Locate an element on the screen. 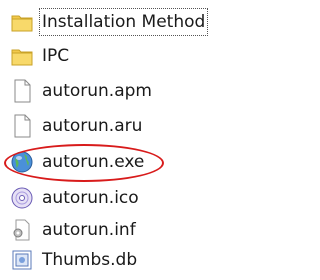  file-name: autorun.exe is located at coordinates (93, 162).